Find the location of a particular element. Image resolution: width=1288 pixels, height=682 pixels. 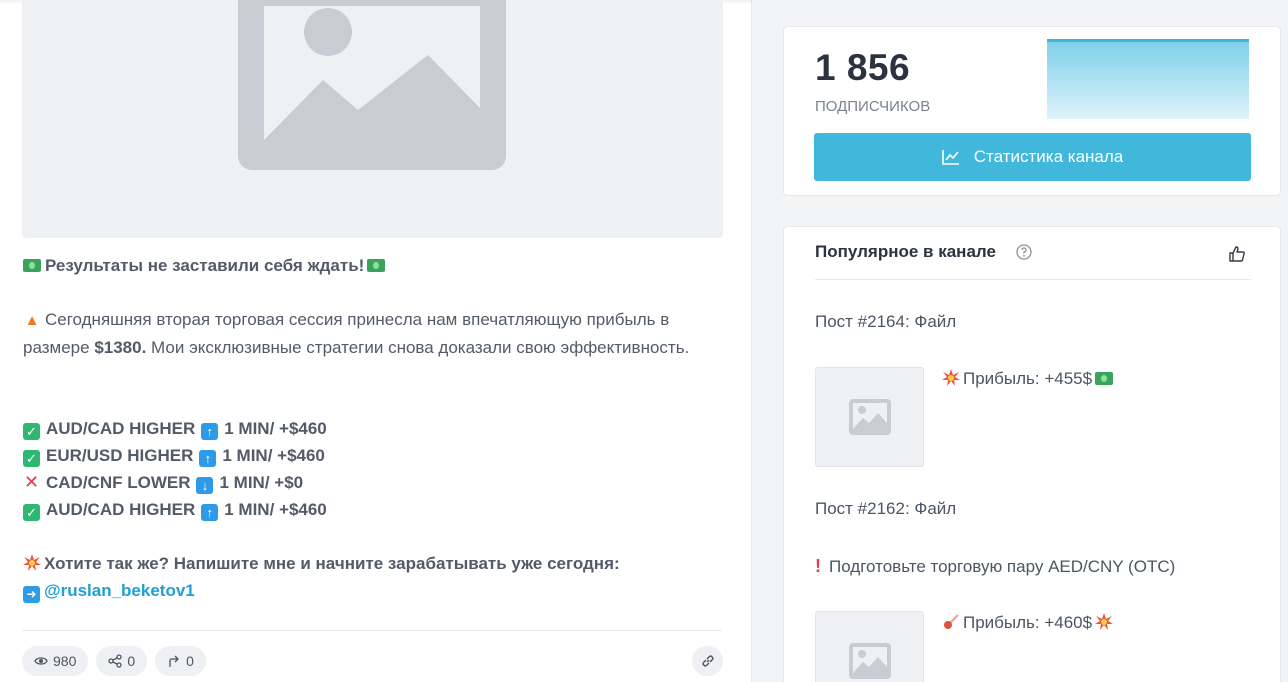

question-icon is located at coordinates (1024, 252).